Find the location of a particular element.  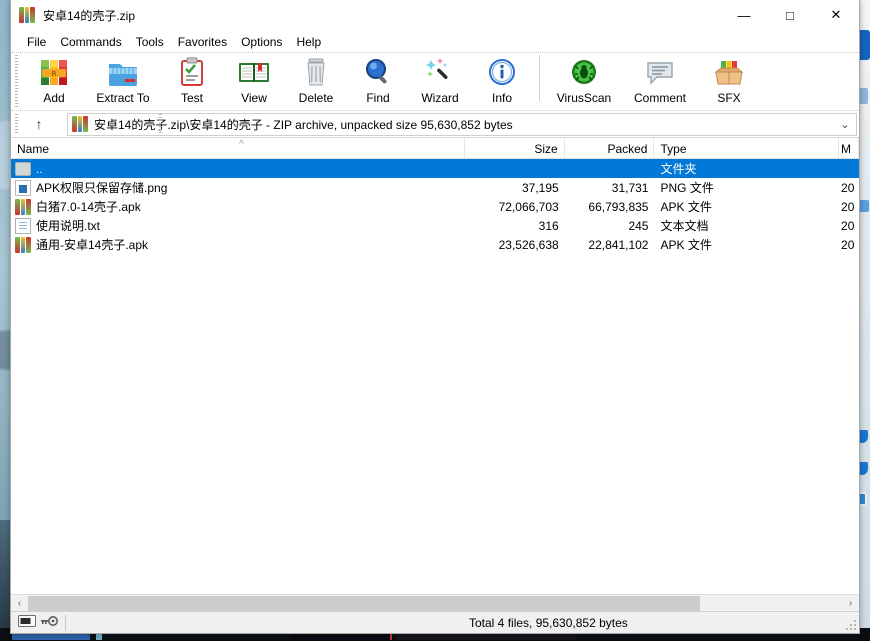

sfx-box-icon is located at coordinates (729, 72).